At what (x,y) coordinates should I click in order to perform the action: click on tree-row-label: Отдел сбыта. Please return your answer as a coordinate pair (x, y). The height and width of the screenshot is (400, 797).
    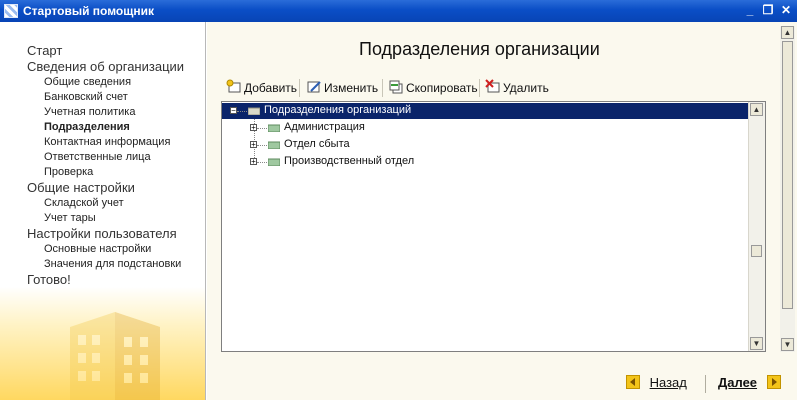
    Looking at the image, I should click on (317, 144).